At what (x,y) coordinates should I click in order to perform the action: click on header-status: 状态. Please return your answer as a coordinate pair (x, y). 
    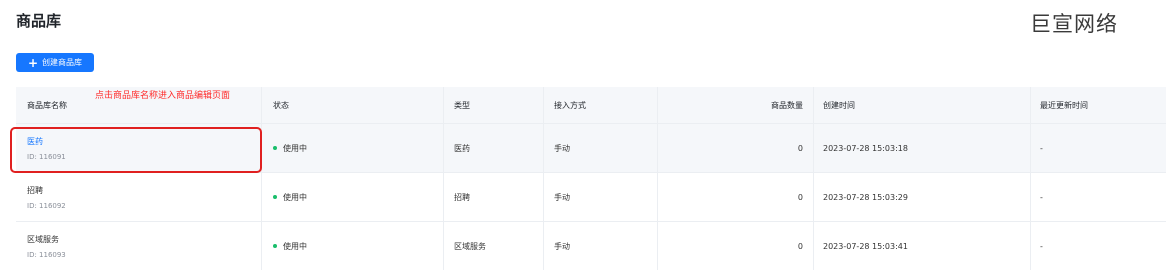
    Looking at the image, I should click on (352, 105).